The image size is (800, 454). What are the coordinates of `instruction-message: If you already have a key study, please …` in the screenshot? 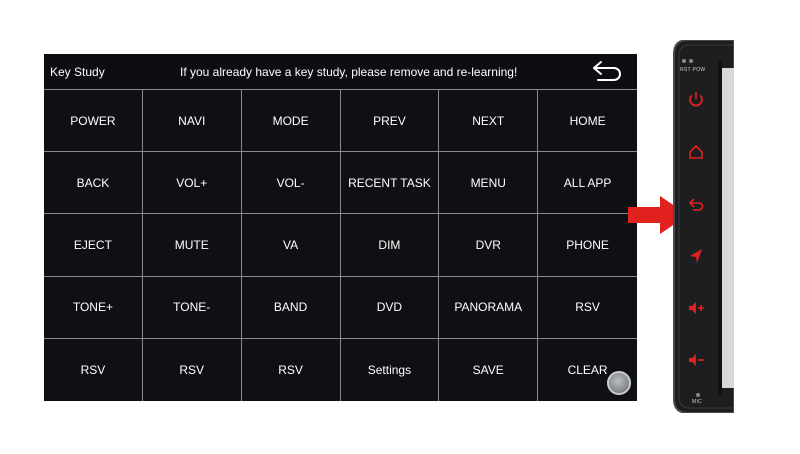 It's located at (349, 72).